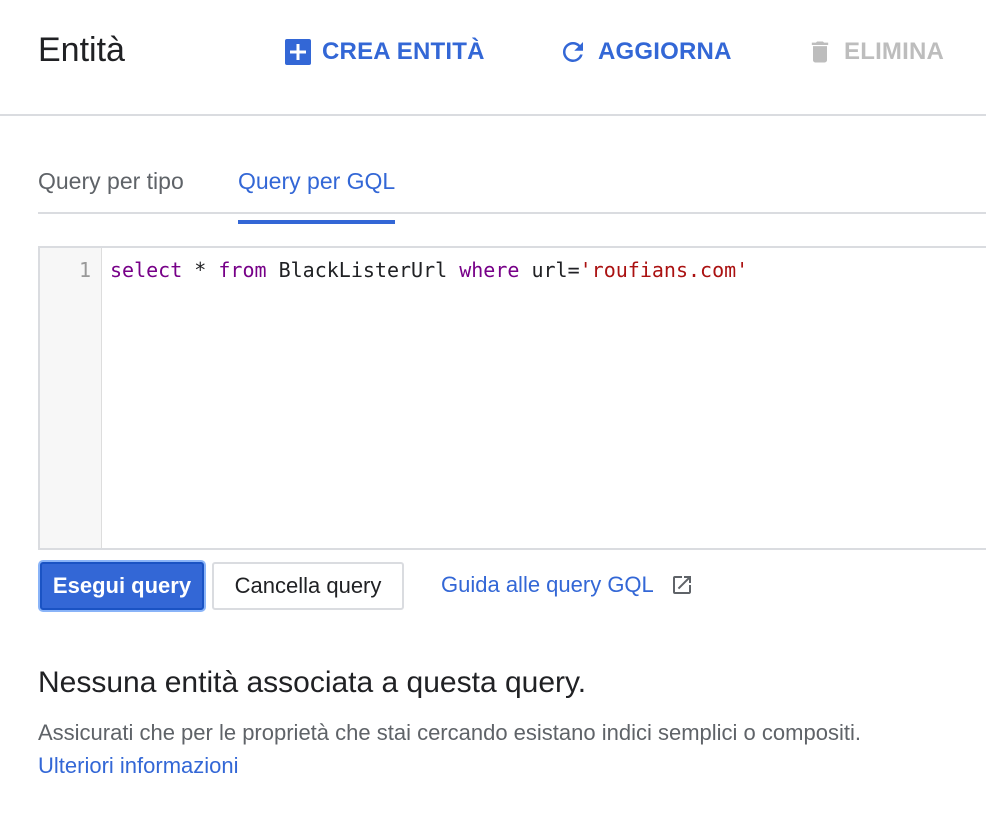 The image size is (986, 818). I want to click on gql-guide-label: Guida alle query GQL, so click(547, 584).